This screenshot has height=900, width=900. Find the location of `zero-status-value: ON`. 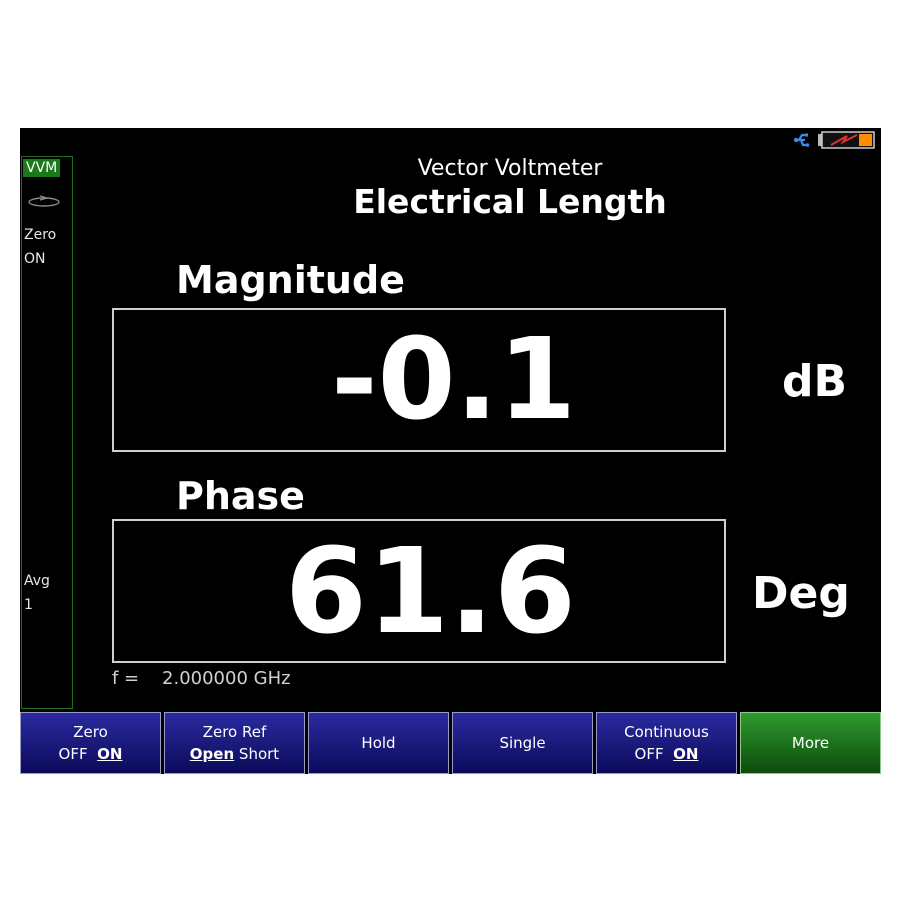

zero-status-value: ON is located at coordinates (35, 259).